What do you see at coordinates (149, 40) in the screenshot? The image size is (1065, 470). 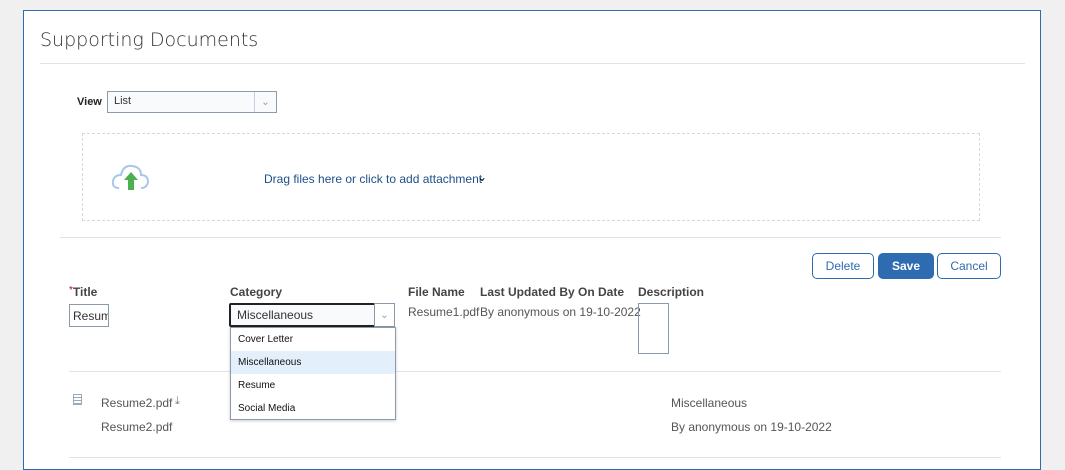 I see `page-title: Supporting Documents` at bounding box center [149, 40].